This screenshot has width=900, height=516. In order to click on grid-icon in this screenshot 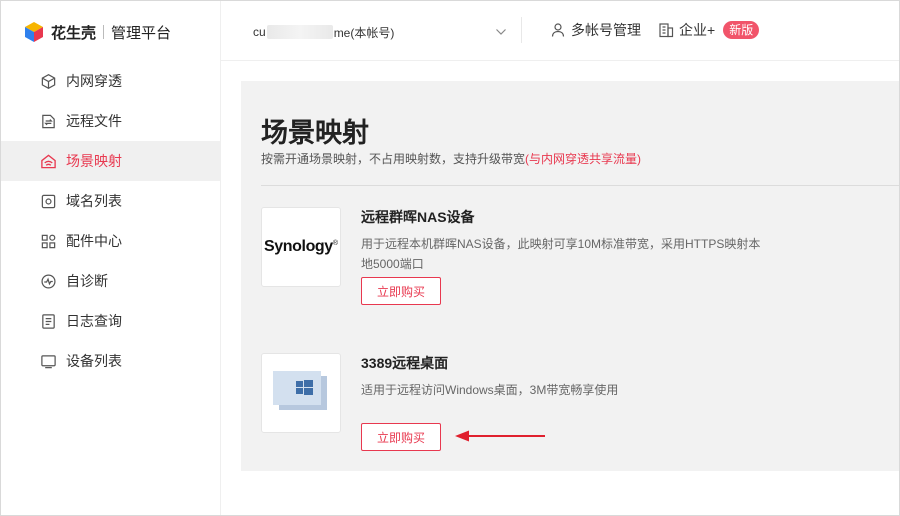, I will do `click(48, 241)`.